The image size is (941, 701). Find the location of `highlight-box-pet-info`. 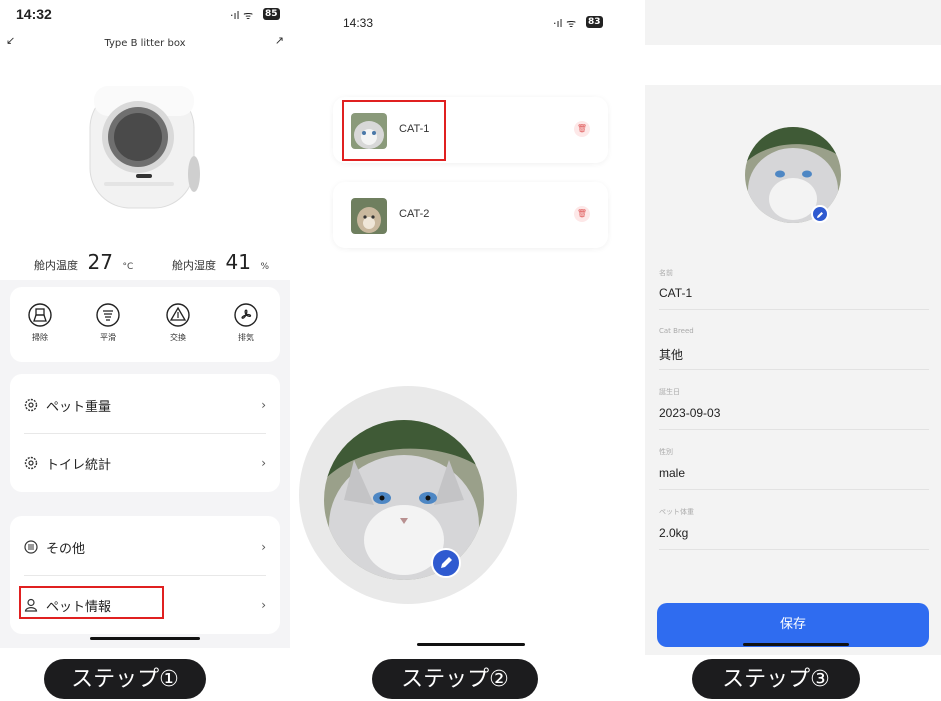

highlight-box-pet-info is located at coordinates (91, 602).